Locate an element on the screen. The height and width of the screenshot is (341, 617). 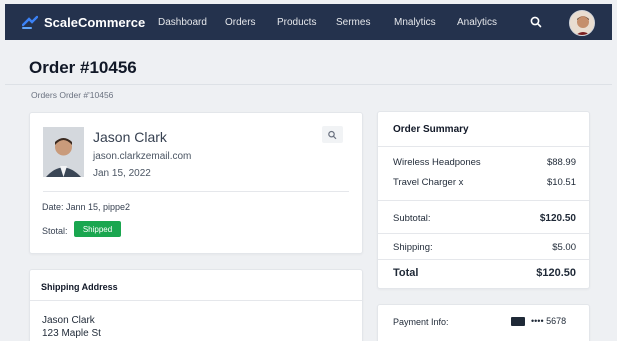
customer-photo-icon is located at coordinates (63, 152).